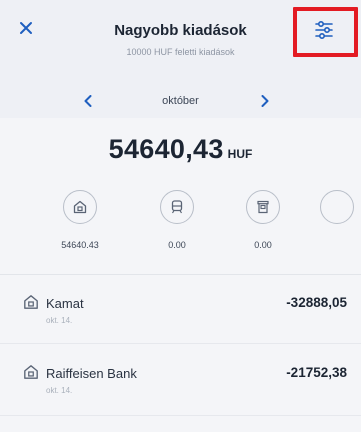 Image resolution: width=361 pixels, height=432 pixels. I want to click on total-amount-value: 54640,43, so click(166, 149).